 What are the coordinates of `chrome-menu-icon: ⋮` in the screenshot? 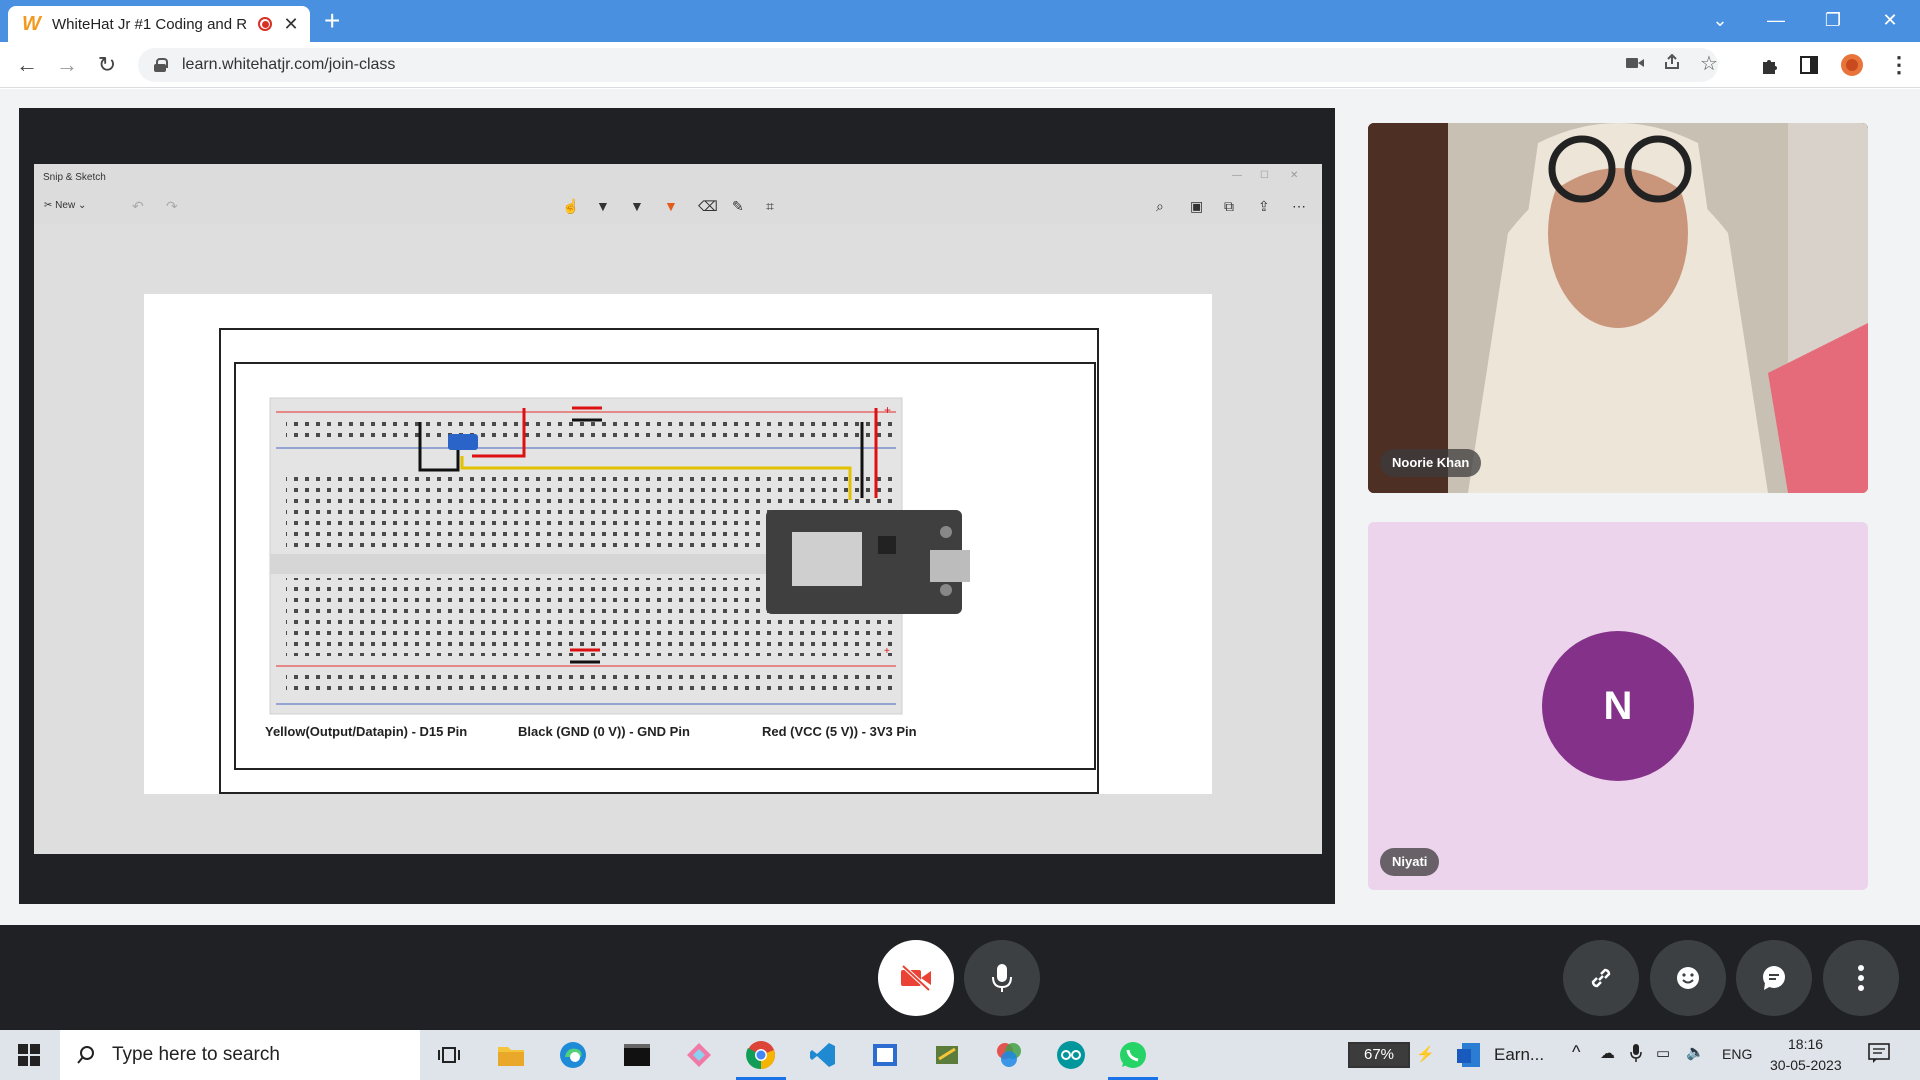 It's located at (1899, 65).